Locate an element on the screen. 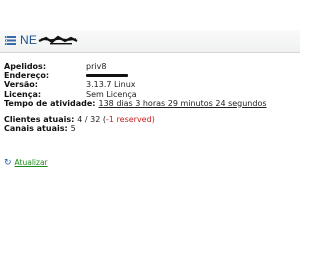 The height and width of the screenshot is (268, 320). refresh-icon: ↻ is located at coordinates (8, 163).